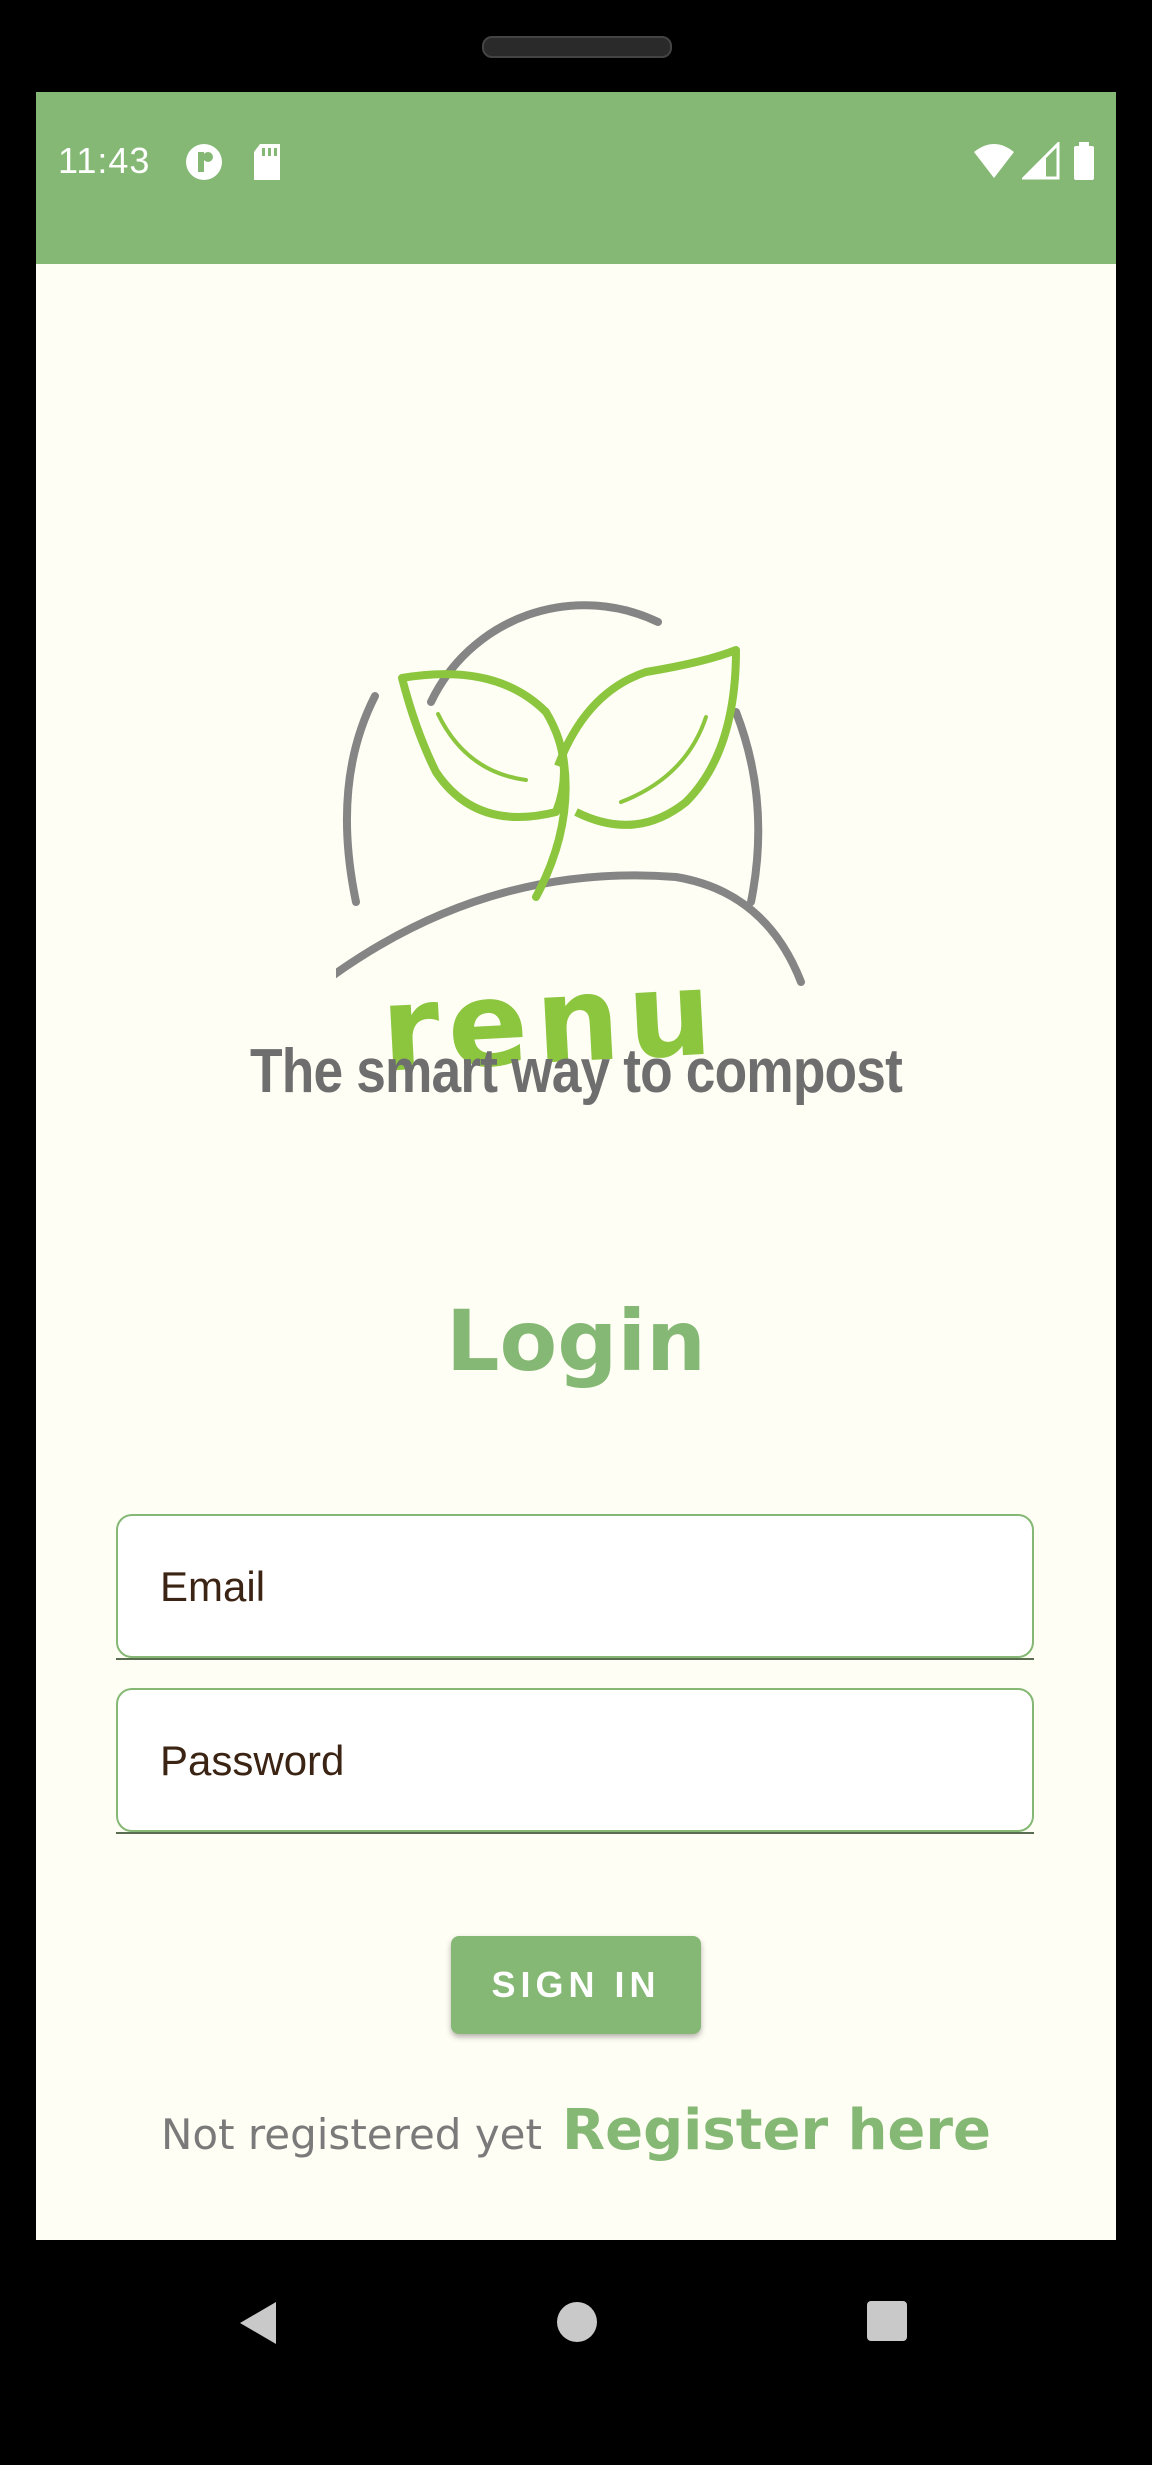  What do you see at coordinates (994, 164) in the screenshot?
I see `wifi-icon` at bounding box center [994, 164].